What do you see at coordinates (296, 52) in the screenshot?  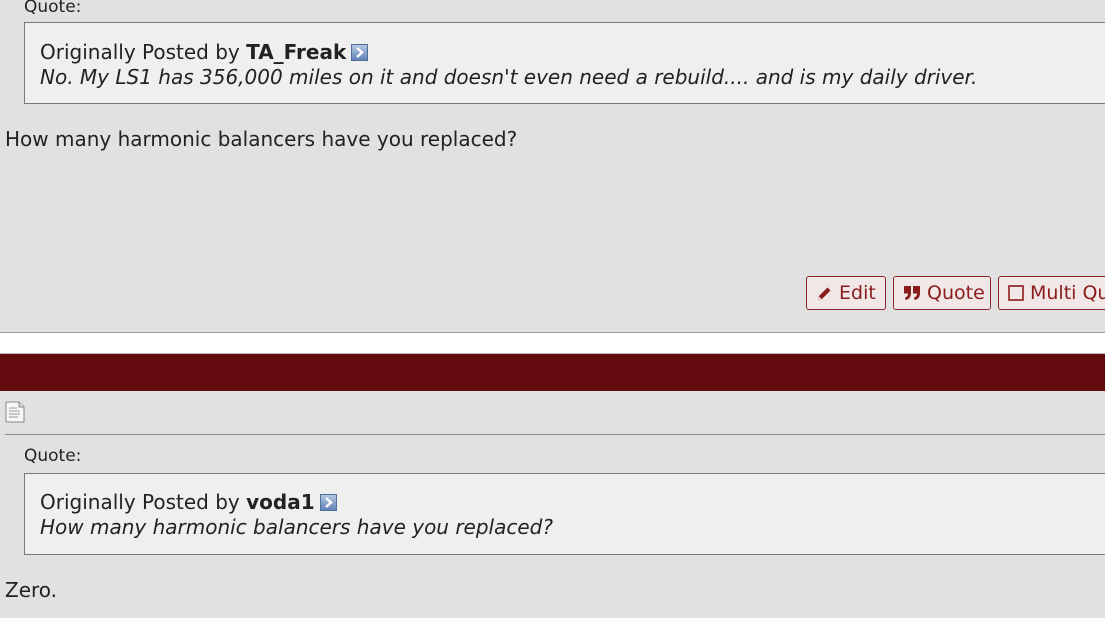 I see `quote-author: TA_Freak` at bounding box center [296, 52].